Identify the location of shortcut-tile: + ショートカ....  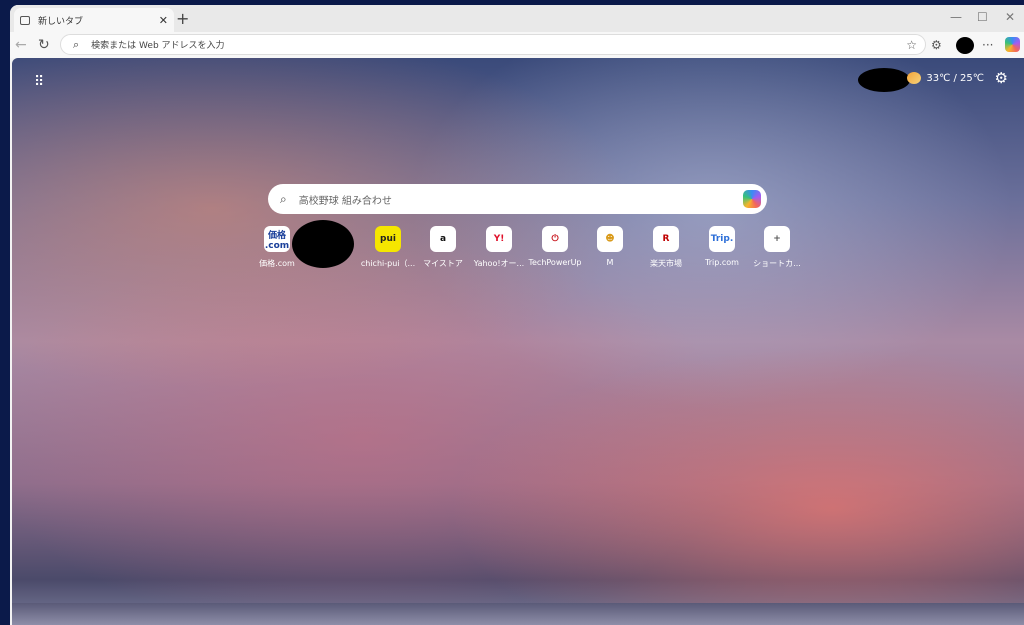
(777, 247).